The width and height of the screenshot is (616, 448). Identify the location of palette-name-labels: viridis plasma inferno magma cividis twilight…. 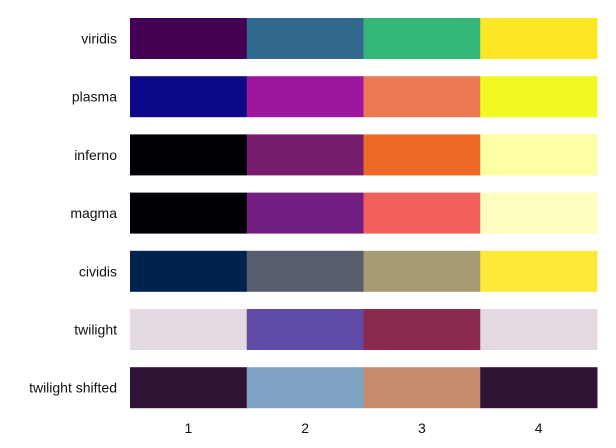
(73, 213).